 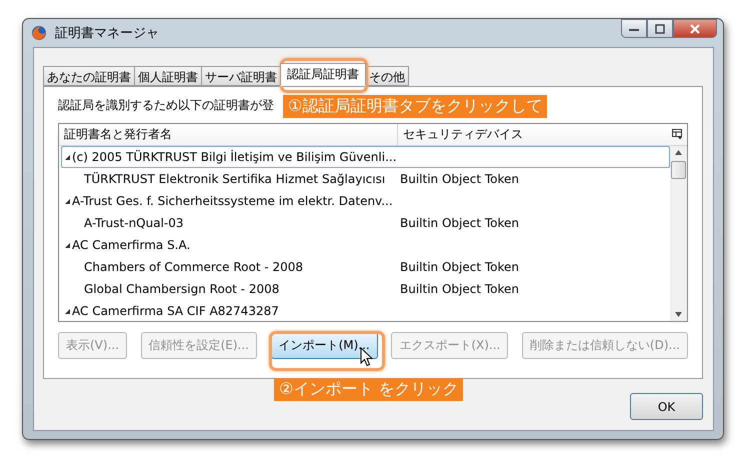 What do you see at coordinates (387, 76) in the screenshot?
I see `tab: その他` at bounding box center [387, 76].